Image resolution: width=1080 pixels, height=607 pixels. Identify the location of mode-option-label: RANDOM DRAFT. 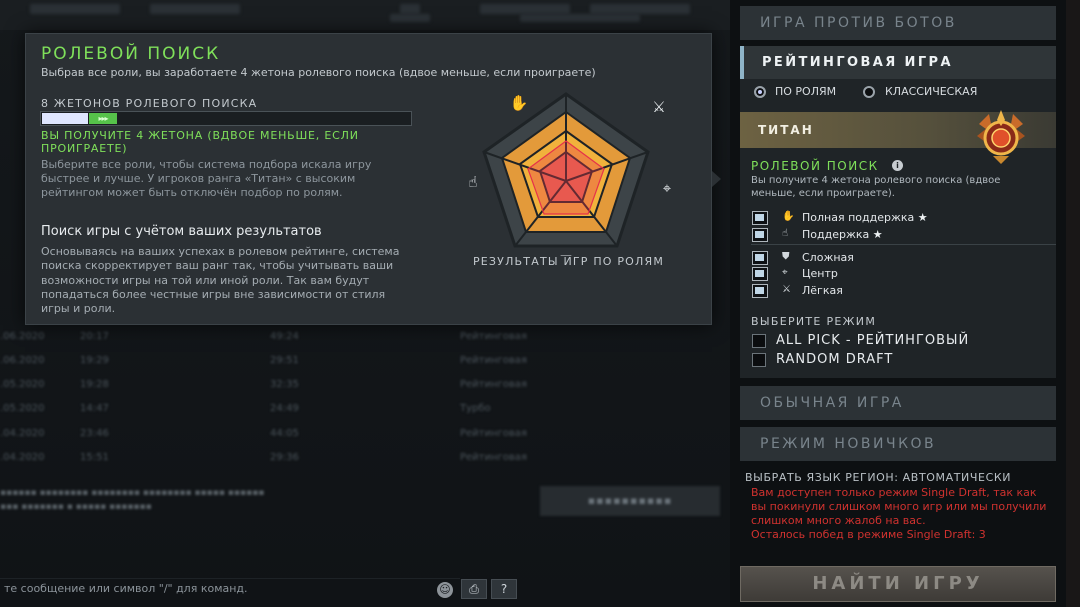
(835, 359).